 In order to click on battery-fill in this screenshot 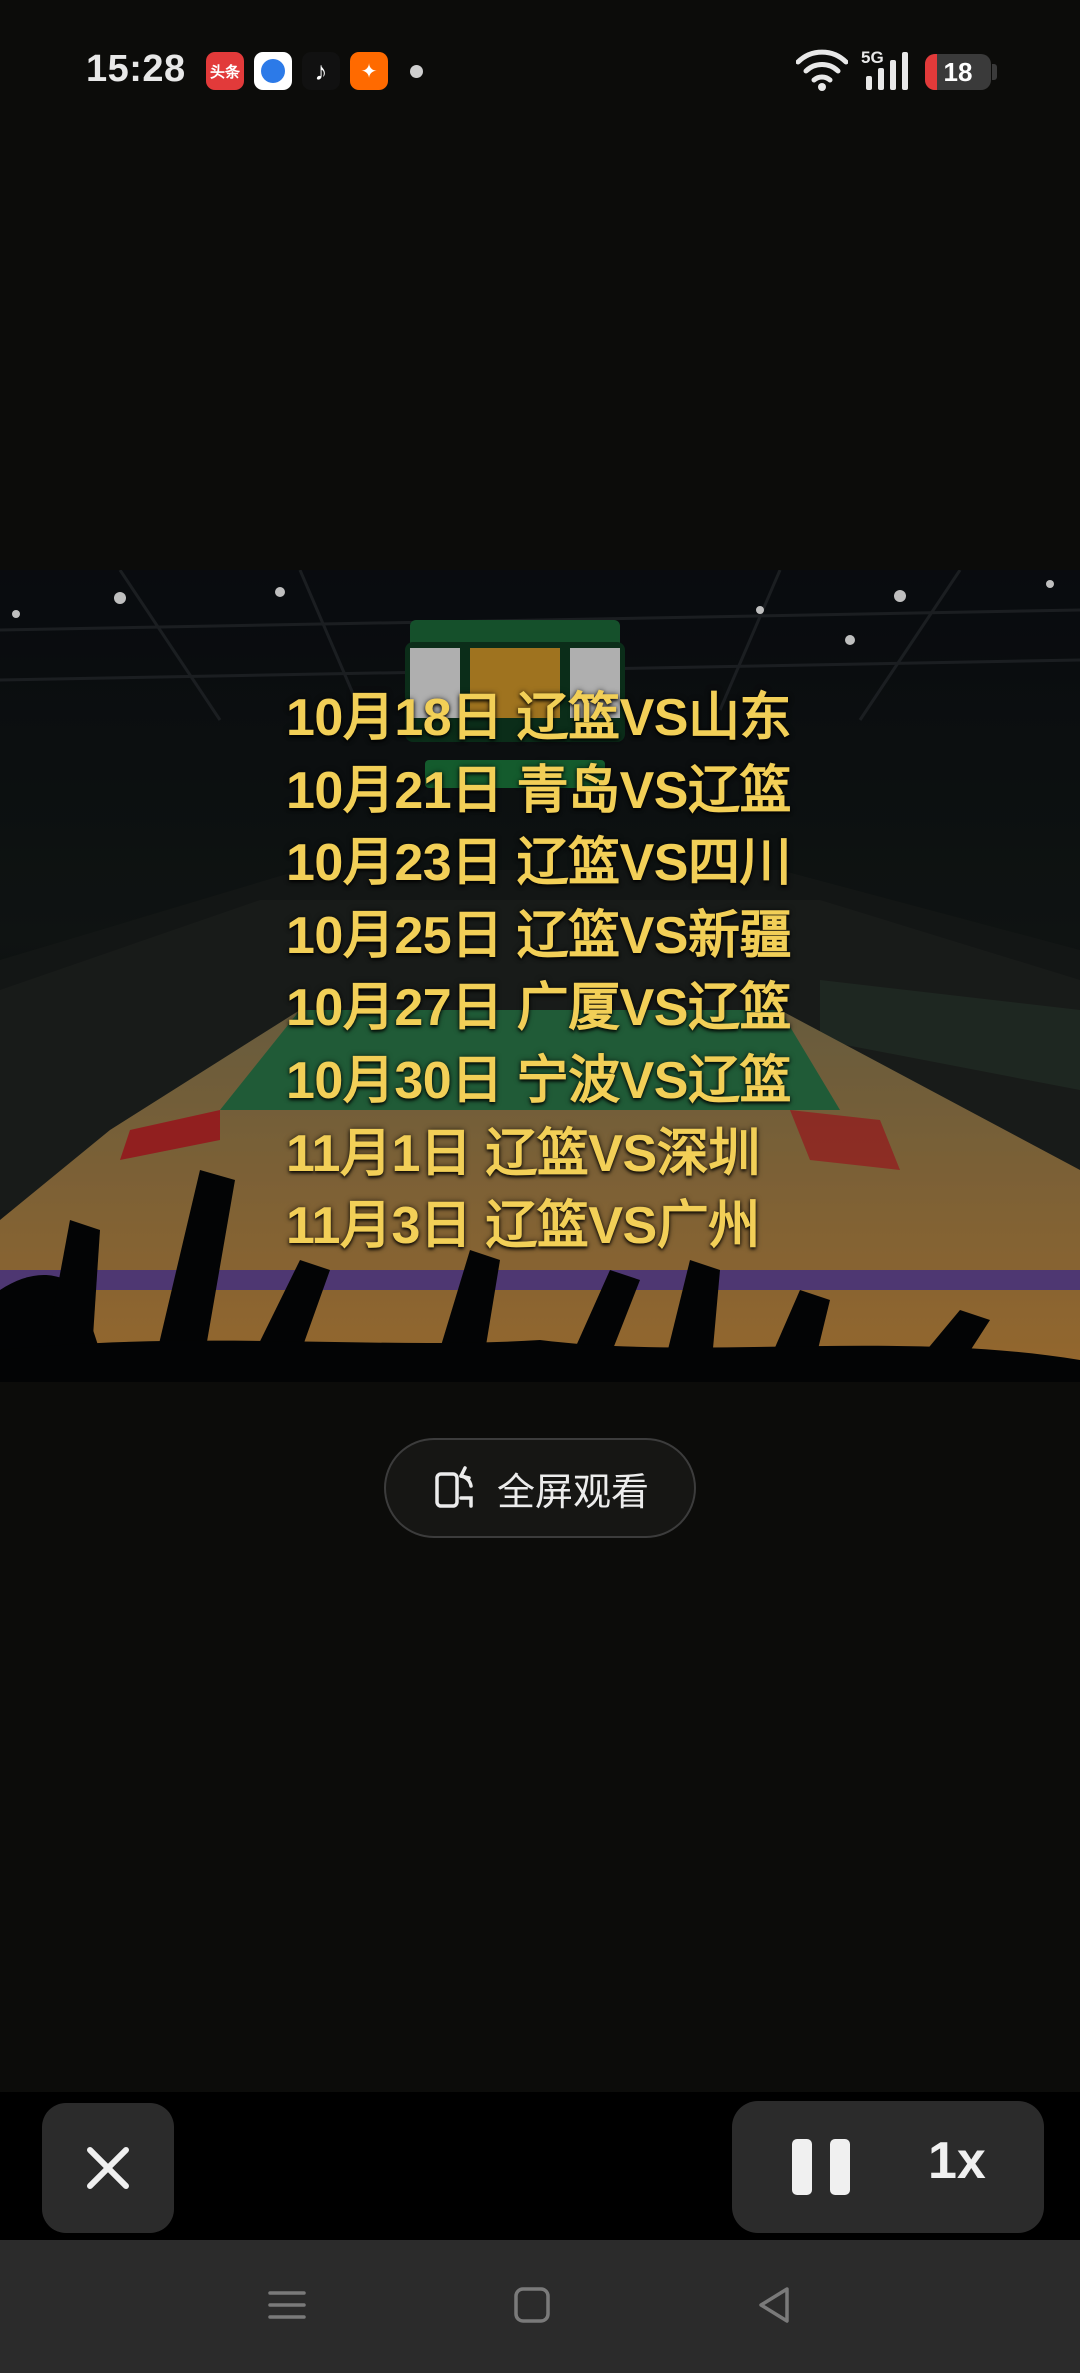, I will do `click(931, 72)`.